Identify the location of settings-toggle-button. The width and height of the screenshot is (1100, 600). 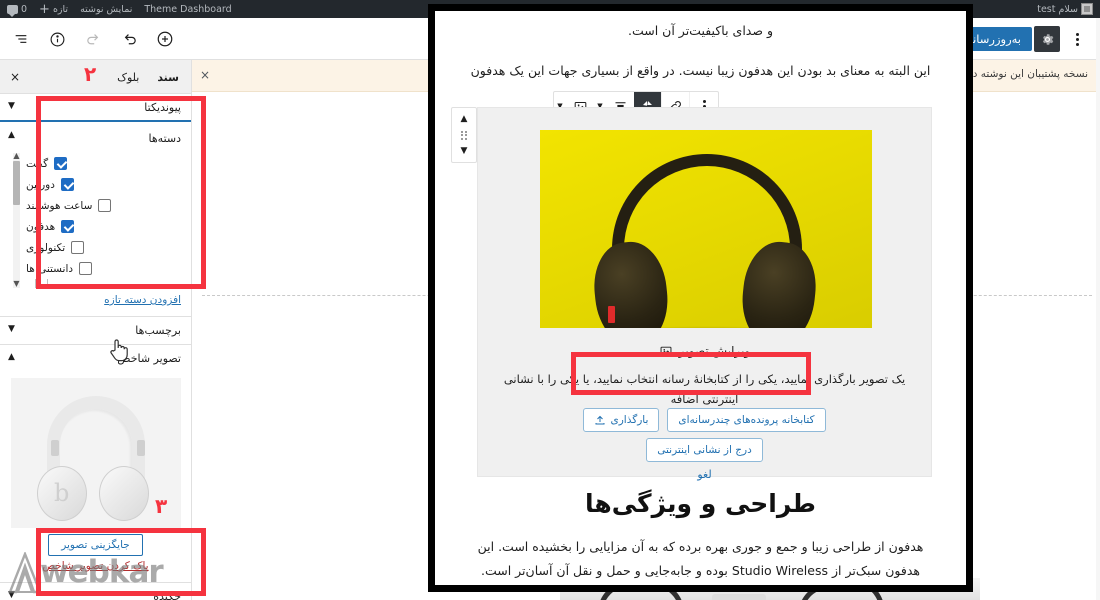
(1047, 39).